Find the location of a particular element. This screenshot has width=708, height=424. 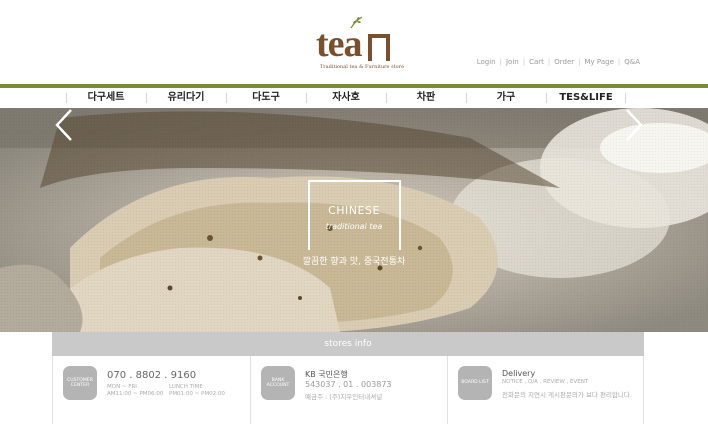

bank-name: KB 국민은행 is located at coordinates (326, 374).